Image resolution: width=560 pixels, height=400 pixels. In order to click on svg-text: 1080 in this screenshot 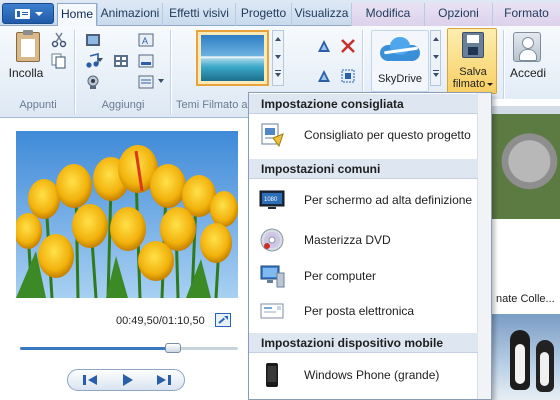, I will do `click(271, 200)`.